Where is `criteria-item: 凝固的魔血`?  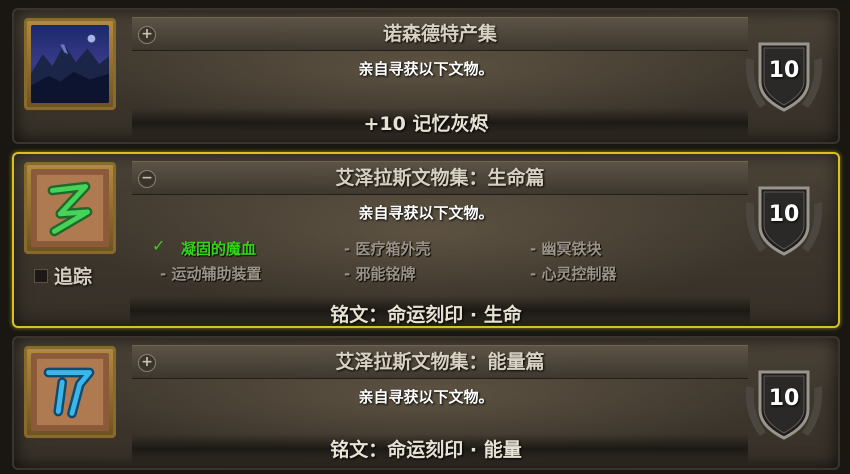
criteria-item: 凝固的魔血 is located at coordinates (219, 249).